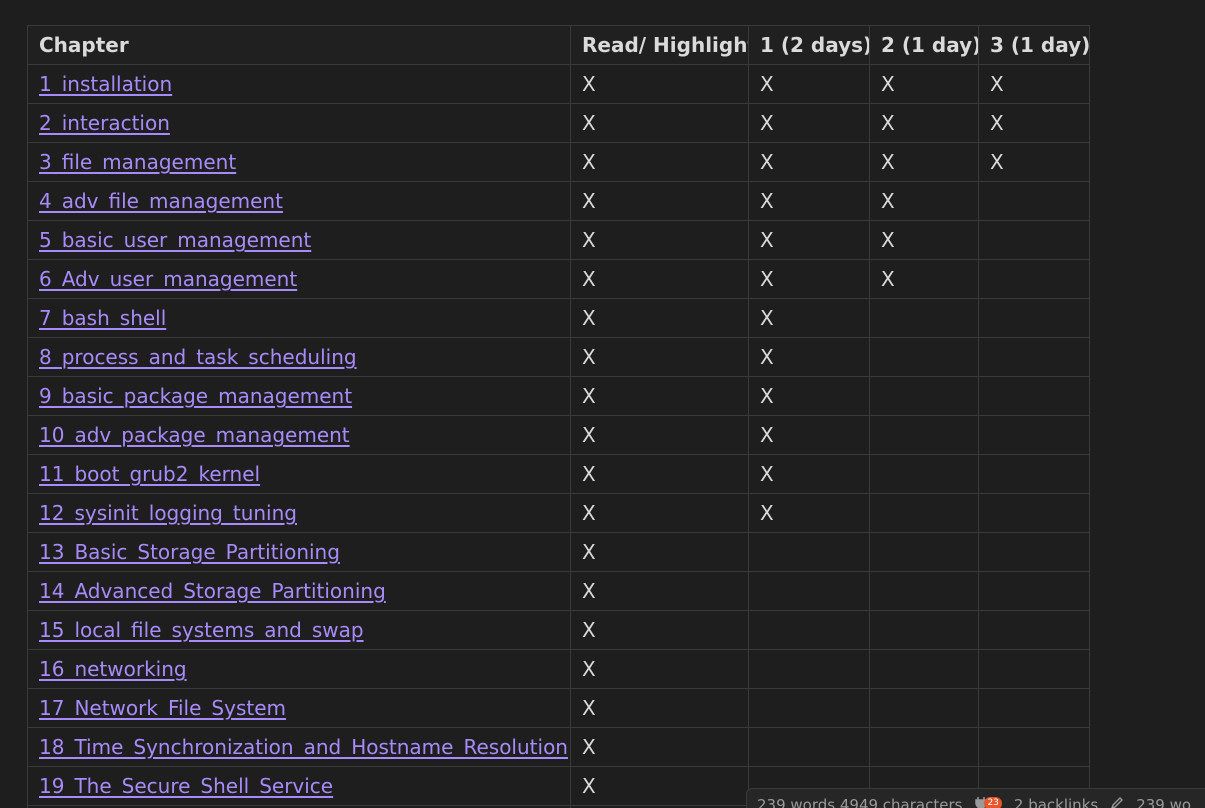 The height and width of the screenshot is (808, 1205). Describe the element at coordinates (299, 45) in the screenshot. I see `column-header-chapter: Chapter` at that location.